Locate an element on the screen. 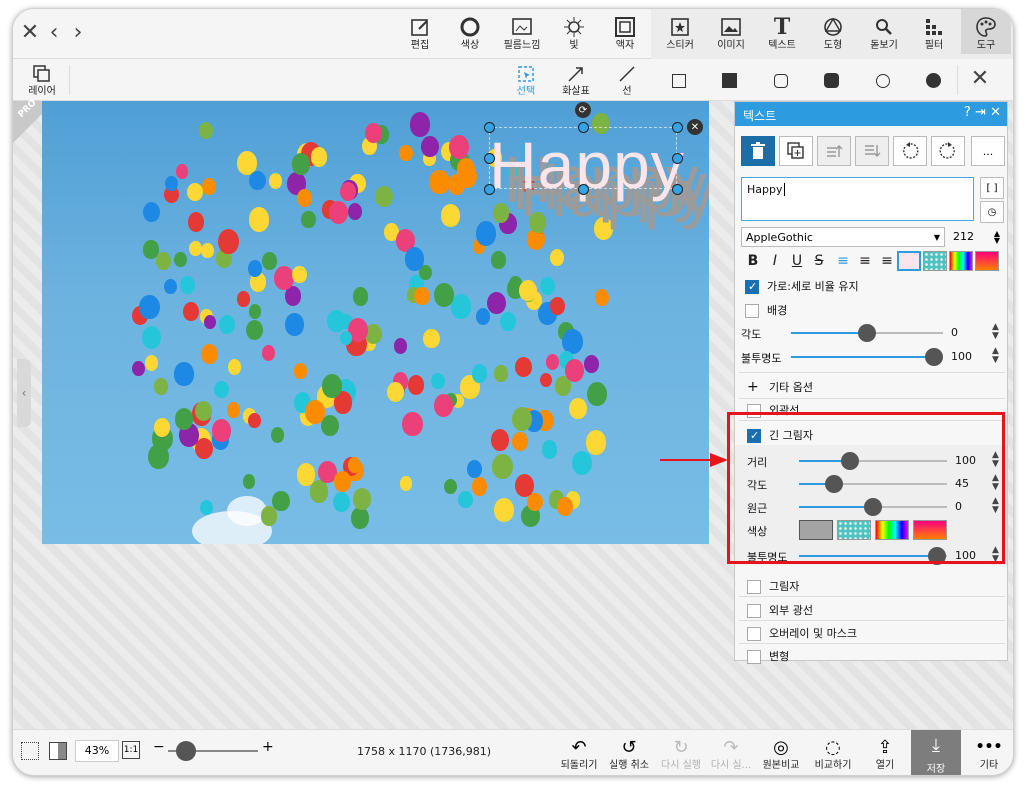 The image size is (1026, 787). close-icon: ✕ is located at coordinates (30, 33).